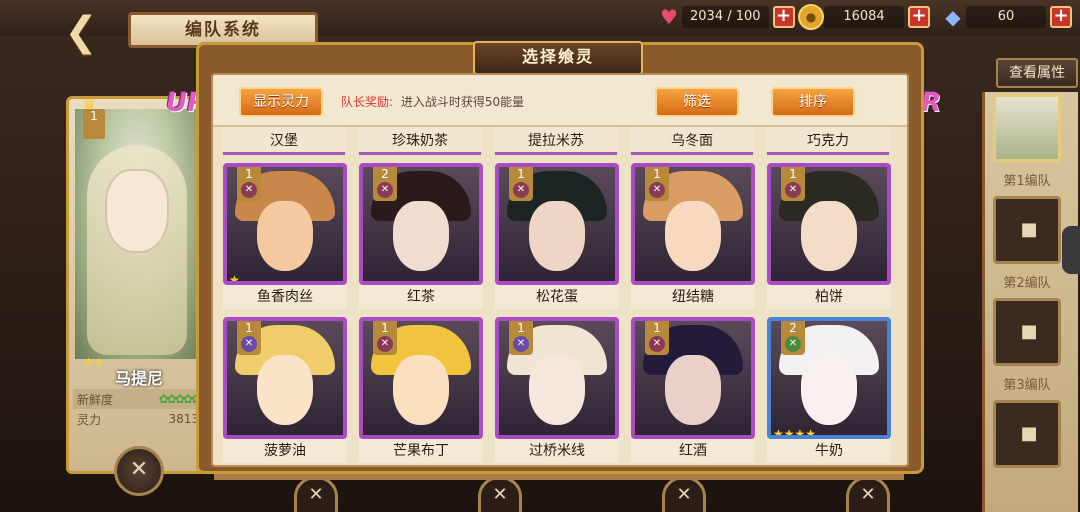  What do you see at coordinates (385, 184) in the screenshot?
I see `level-badge: 2 ✕` at bounding box center [385, 184].